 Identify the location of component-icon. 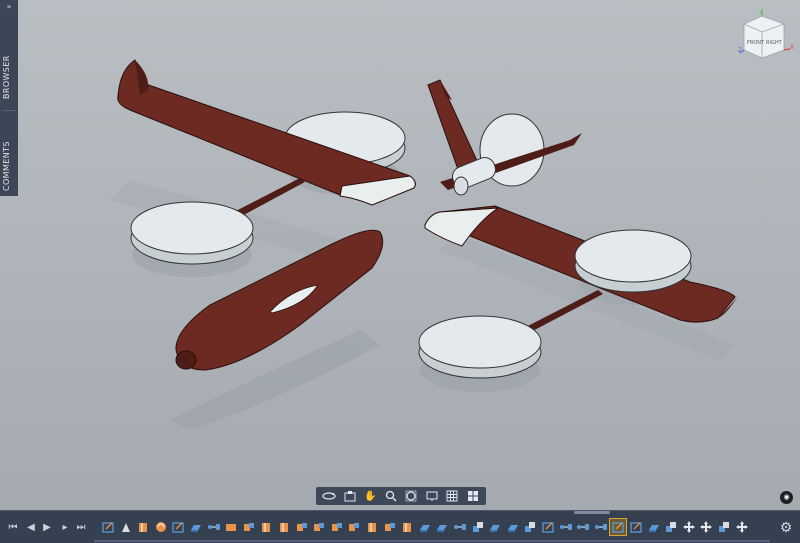
(126, 527).